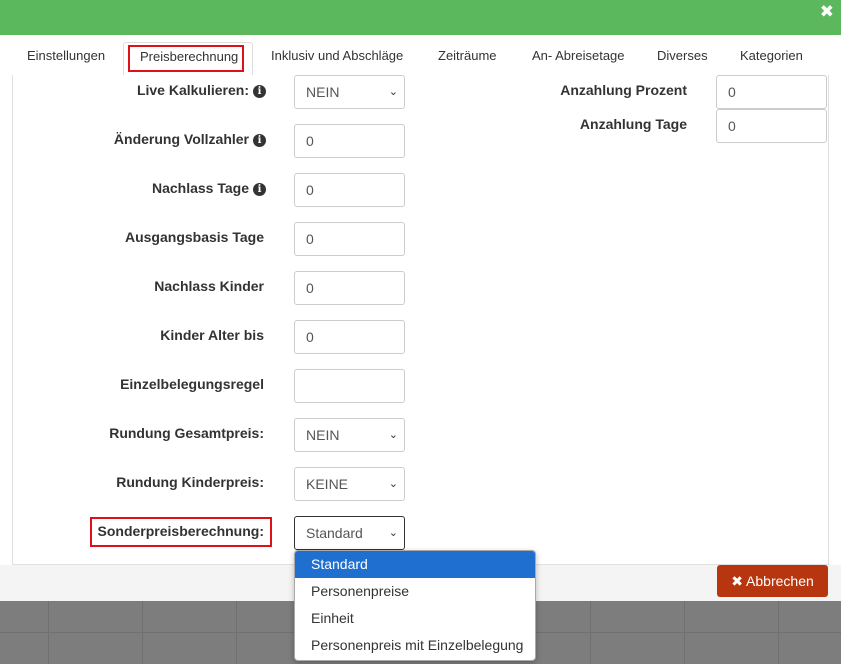 This screenshot has width=841, height=664. What do you see at coordinates (192, 90) in the screenshot?
I see `live-kalkulieren-label-text: Live Kalkulieren:` at bounding box center [192, 90].